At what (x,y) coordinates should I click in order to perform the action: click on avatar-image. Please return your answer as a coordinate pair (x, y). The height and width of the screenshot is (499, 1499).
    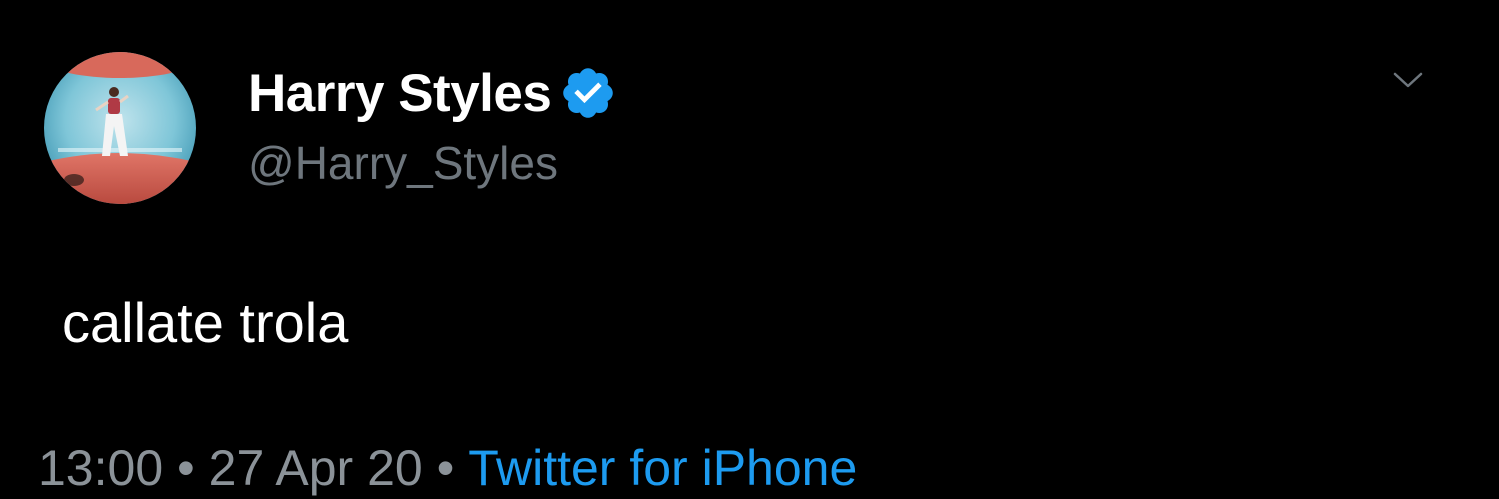
    Looking at the image, I should click on (120, 128).